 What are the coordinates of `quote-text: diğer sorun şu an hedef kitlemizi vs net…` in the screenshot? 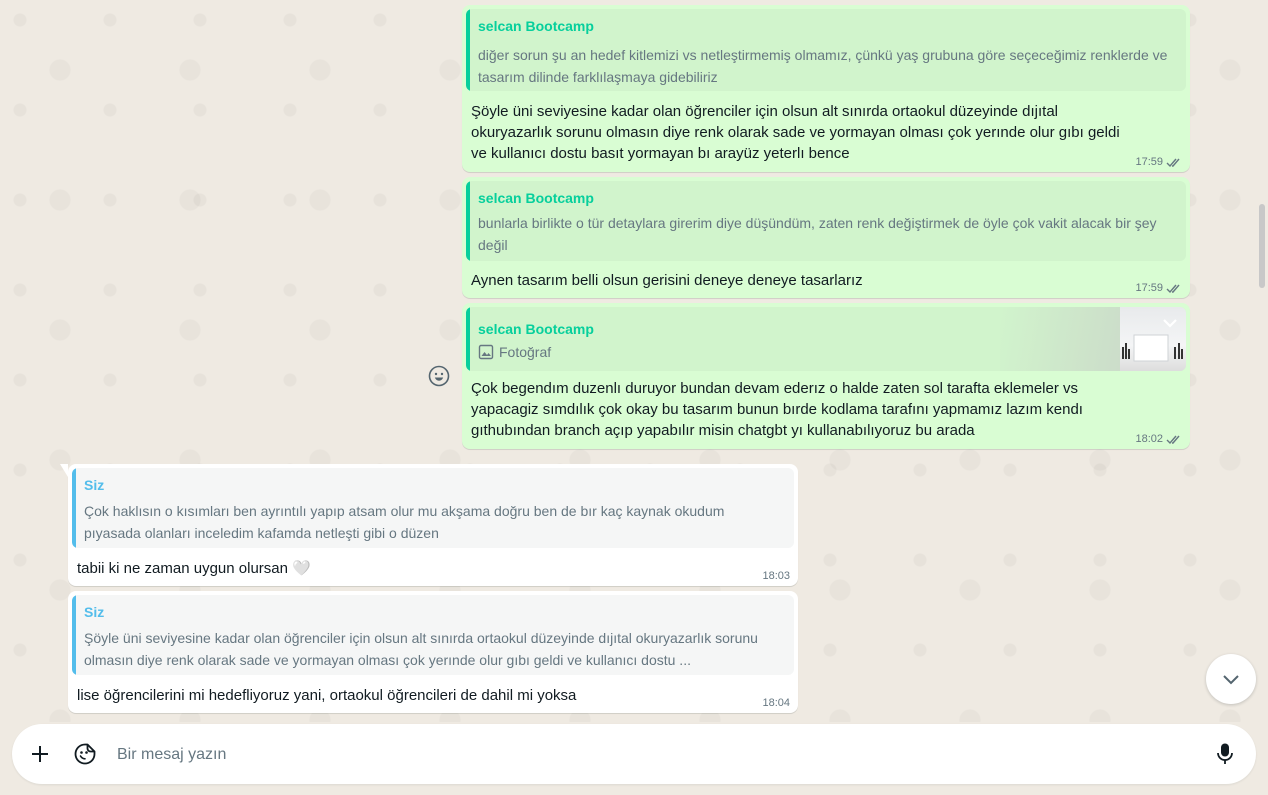 It's located at (823, 66).